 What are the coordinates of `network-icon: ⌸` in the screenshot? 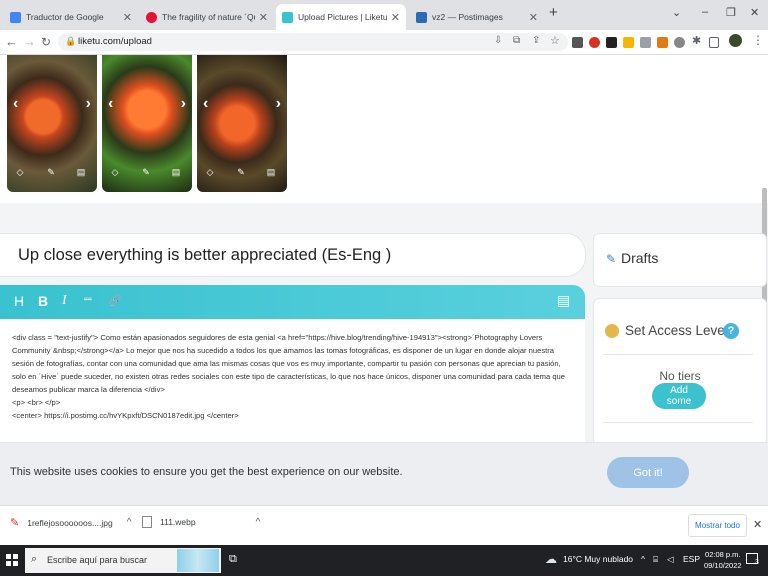 It's located at (655, 559).